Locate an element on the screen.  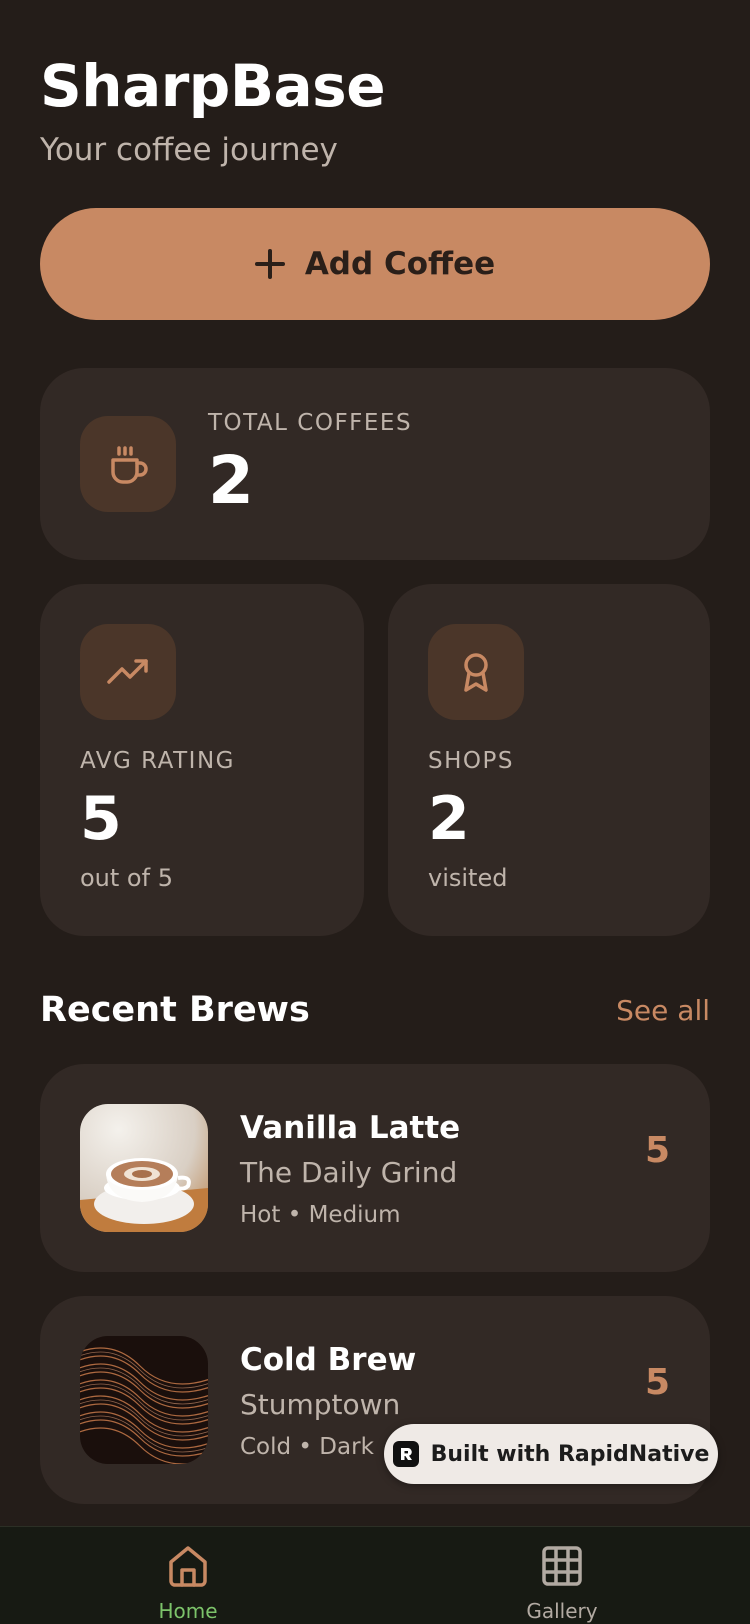
add-coffee-label: Add Coffee is located at coordinates (400, 264).